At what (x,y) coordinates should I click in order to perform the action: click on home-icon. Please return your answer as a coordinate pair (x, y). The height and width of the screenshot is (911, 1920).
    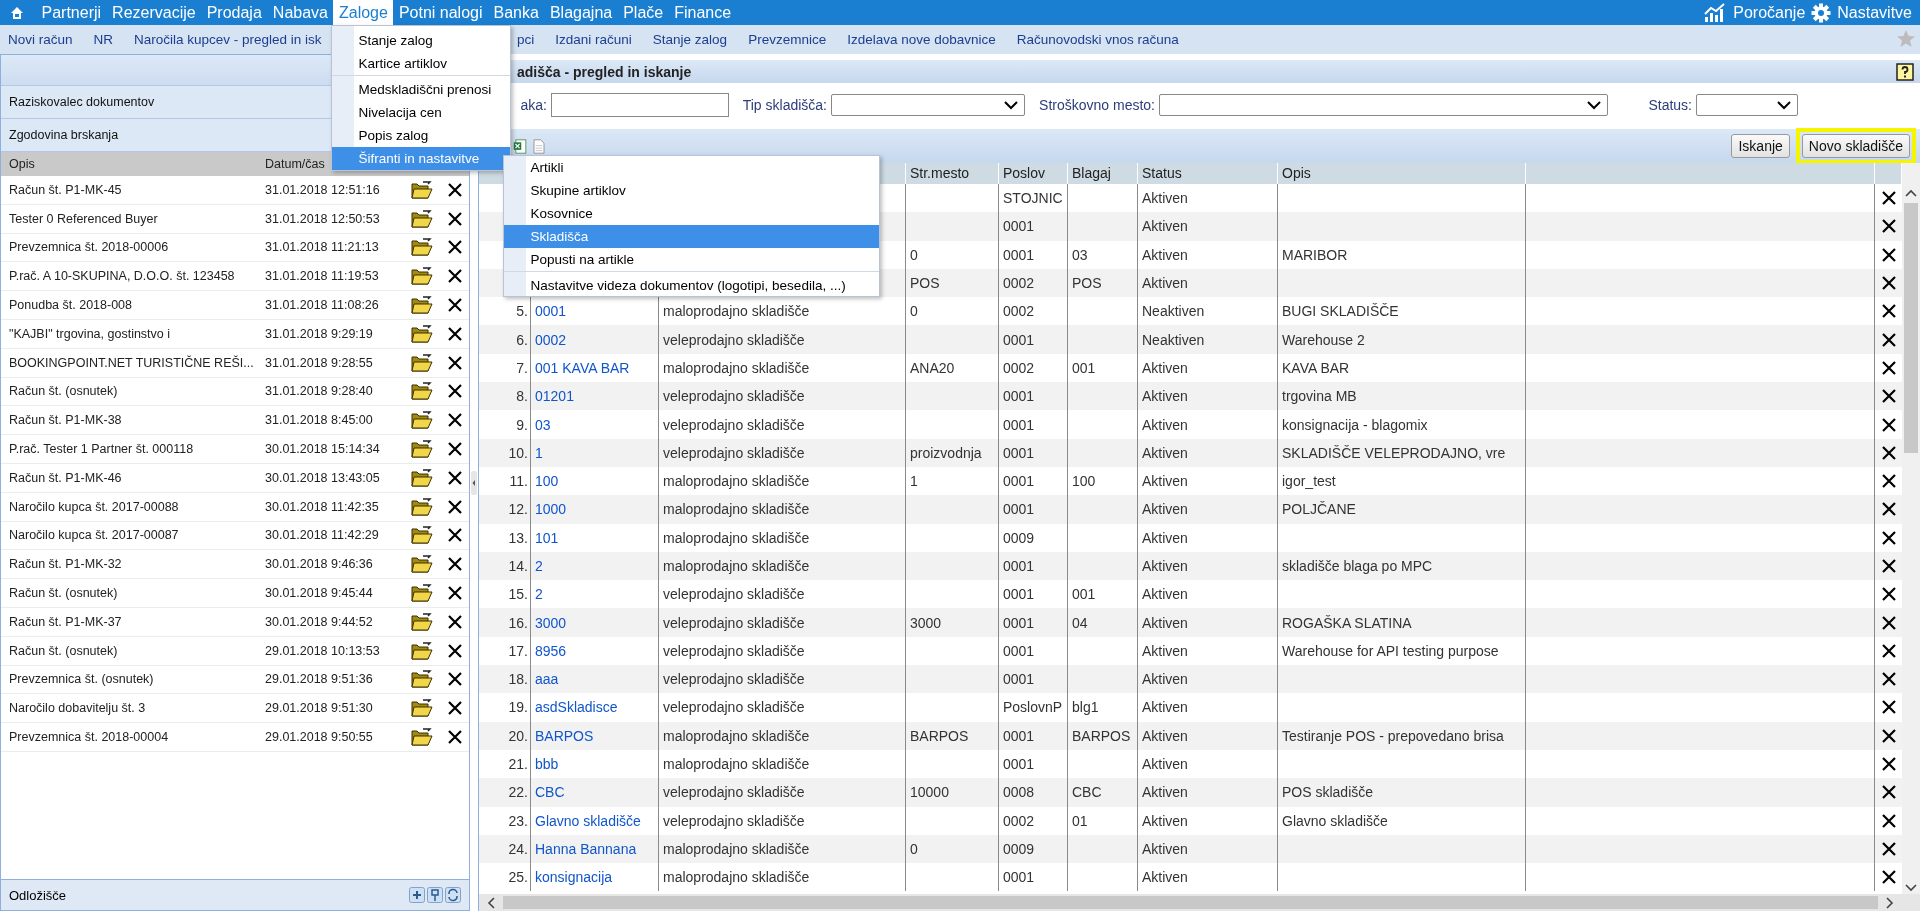
    Looking at the image, I should click on (17, 12).